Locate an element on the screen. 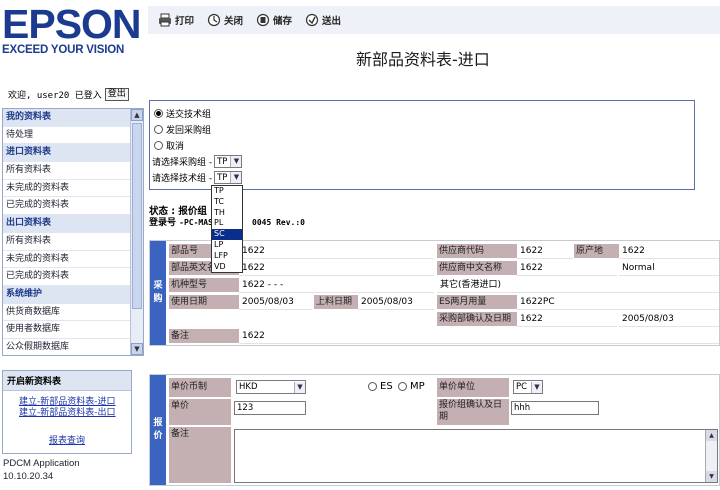  es-usage-label: ES两月用量 is located at coordinates (477, 302).